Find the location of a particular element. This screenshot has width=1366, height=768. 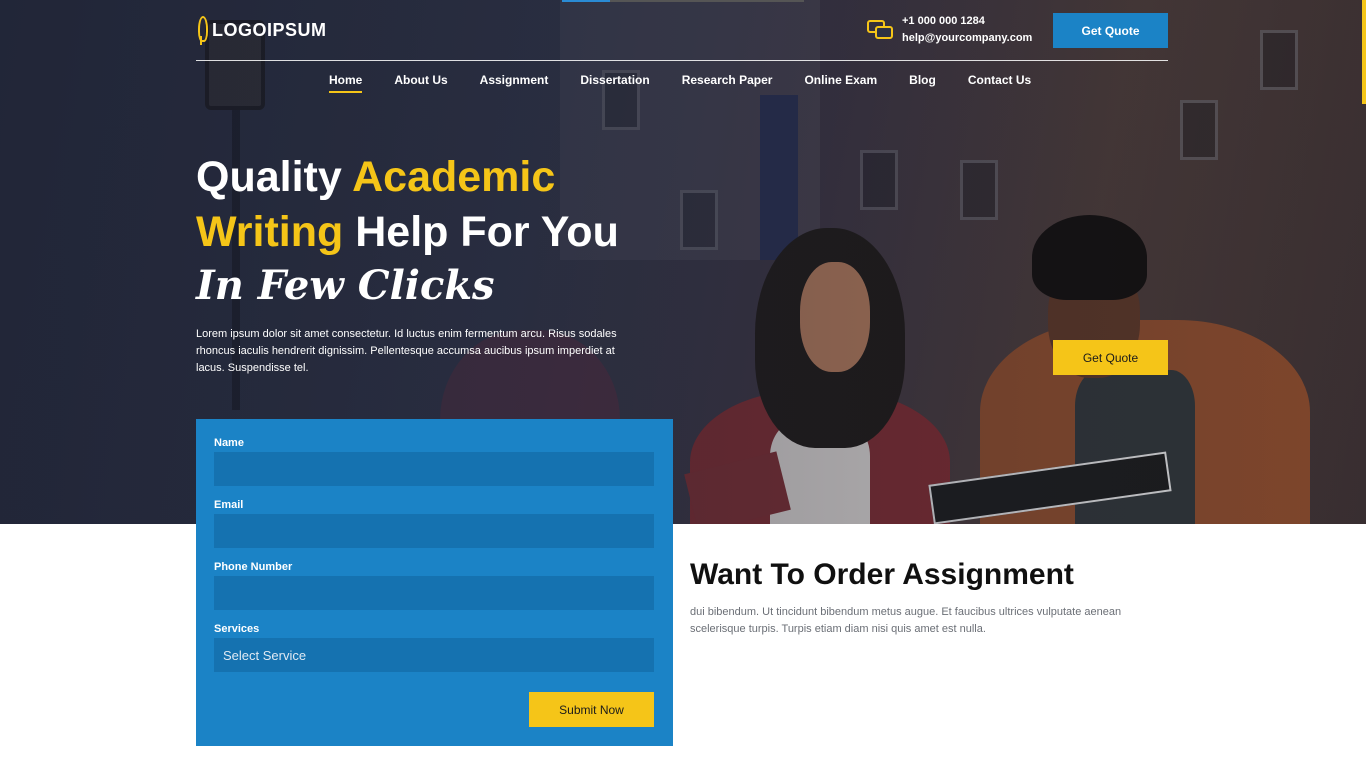

email-address: help@yourcompany.com is located at coordinates (967, 38).